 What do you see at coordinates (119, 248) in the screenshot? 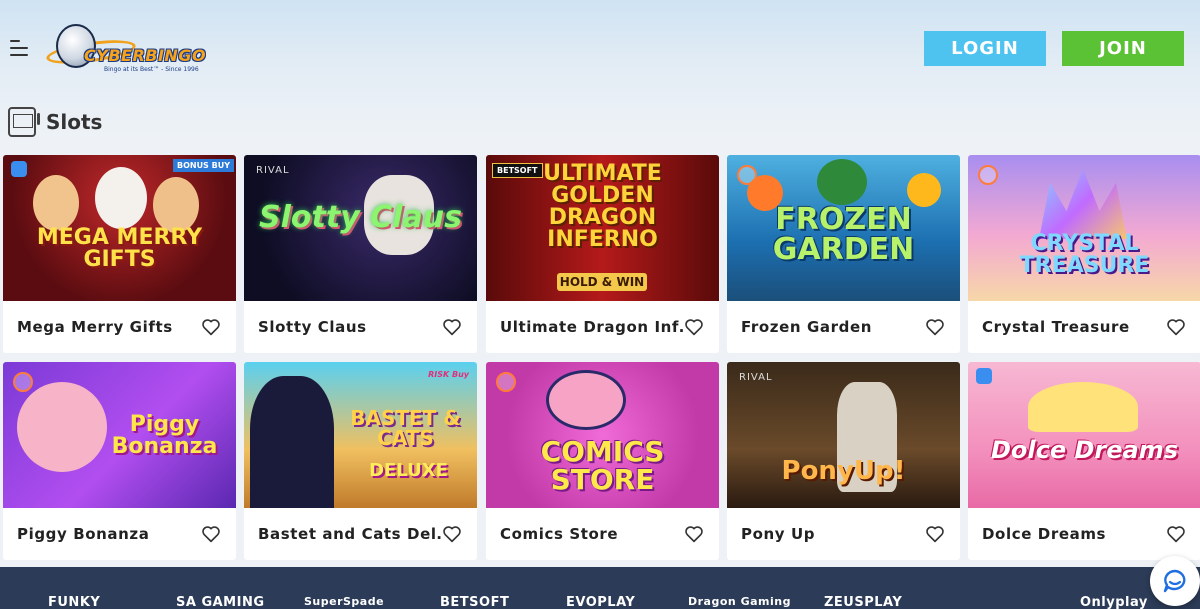
I see `game-art-title: MEGA MERRY GIFTS` at bounding box center [119, 248].